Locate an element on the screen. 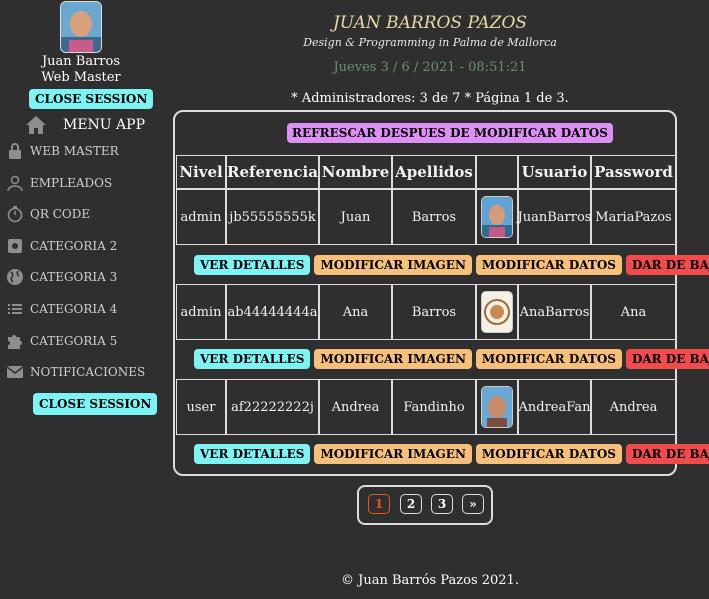 The image size is (709, 599). page-1-button: 1 is located at coordinates (379, 504).